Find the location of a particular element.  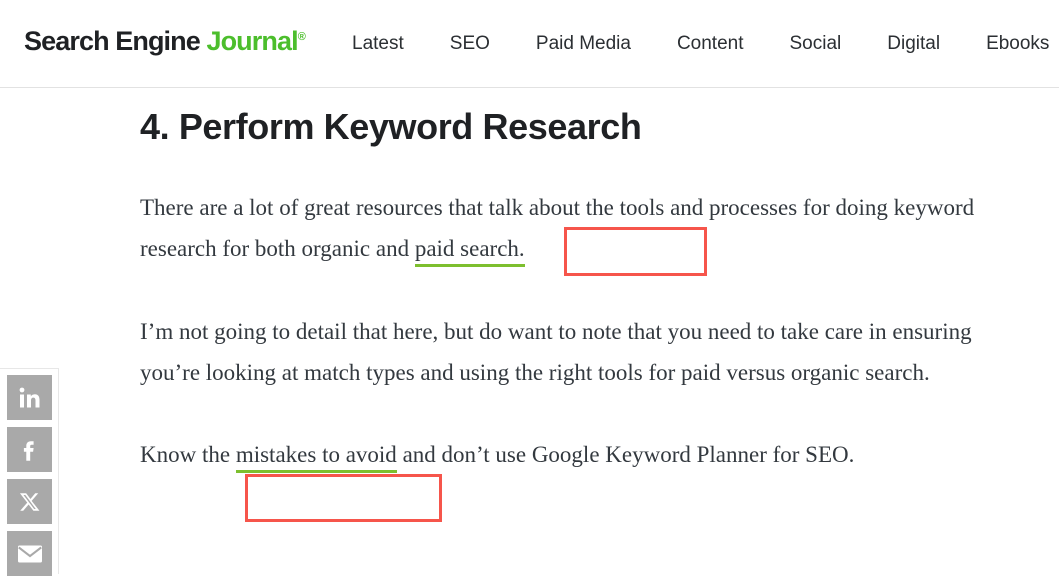

linkedin-icon is located at coordinates (29, 397).